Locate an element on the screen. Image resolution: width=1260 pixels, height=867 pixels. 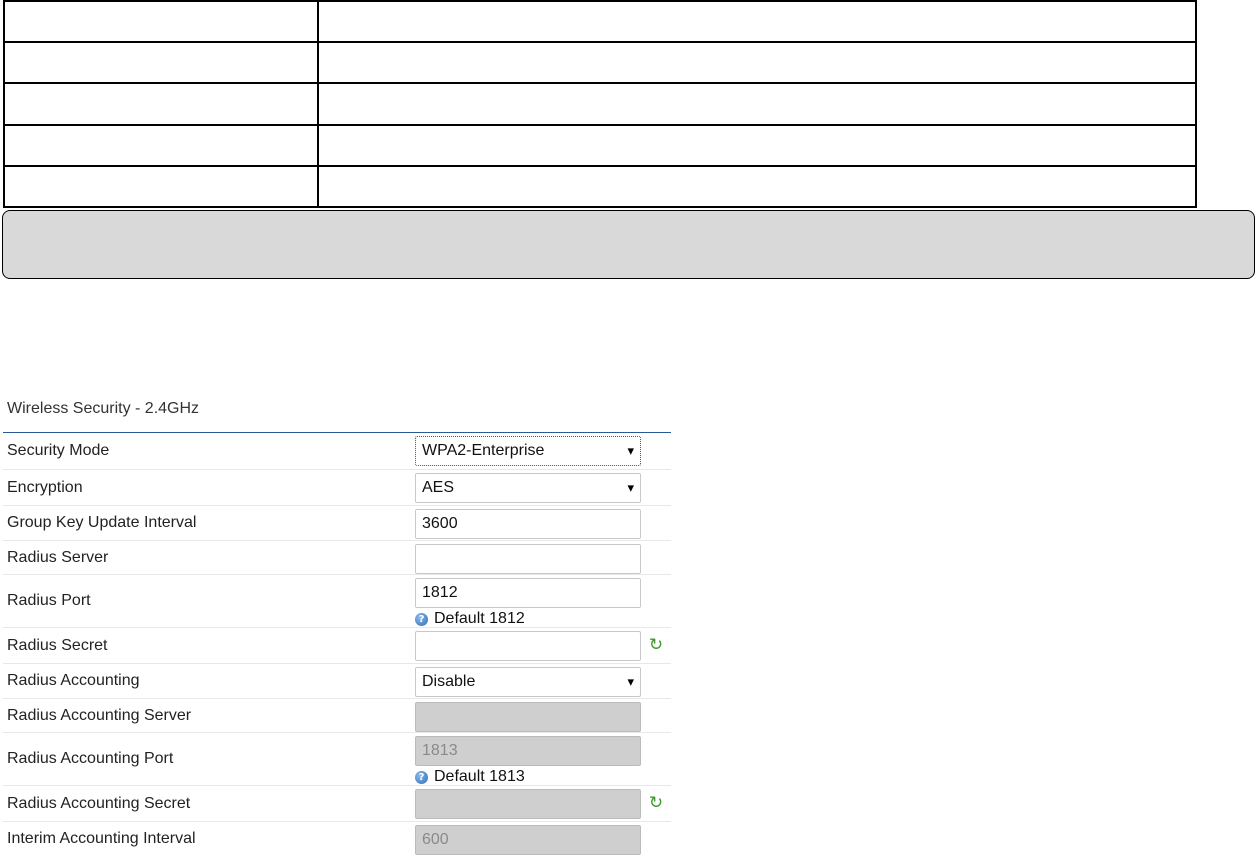
radius-secret-label: Radius Secret is located at coordinates (57, 645).